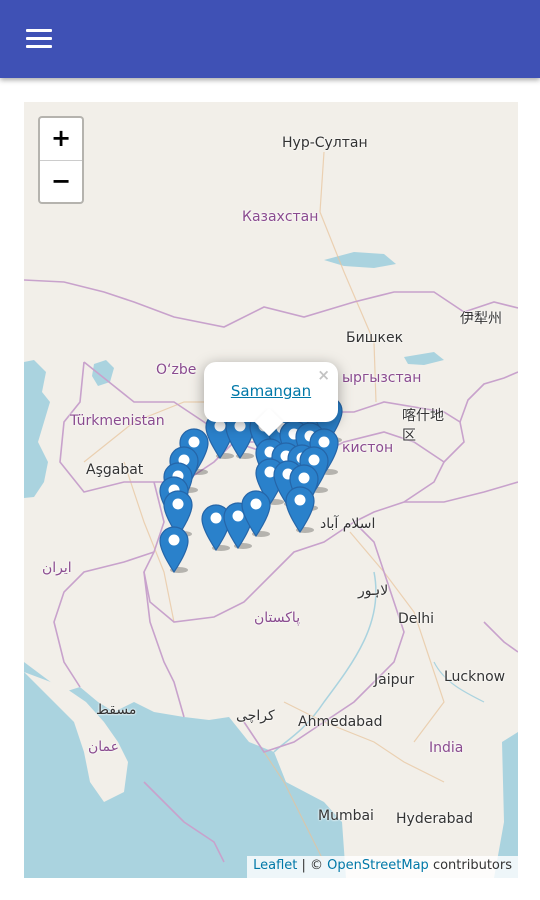 The height and width of the screenshot is (900, 540). What do you see at coordinates (378, 865) in the screenshot?
I see `osm-link: OpenStreetMap` at bounding box center [378, 865].